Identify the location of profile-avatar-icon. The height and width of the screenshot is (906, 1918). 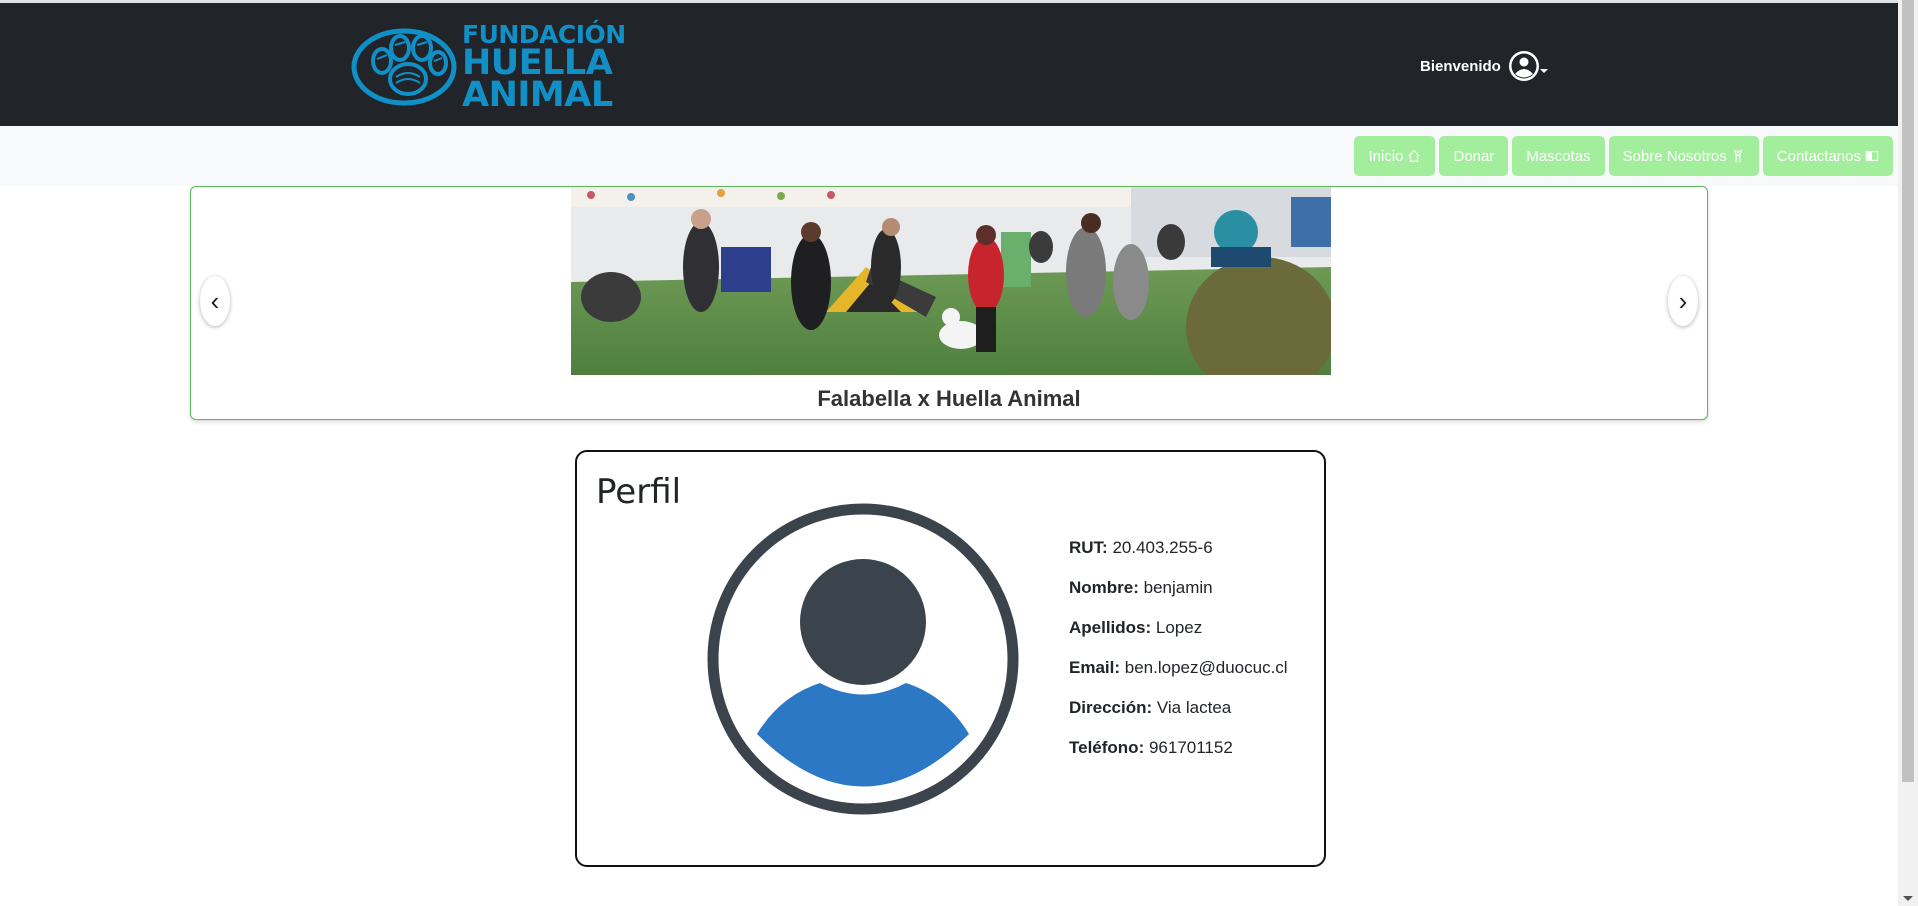
(863, 659).